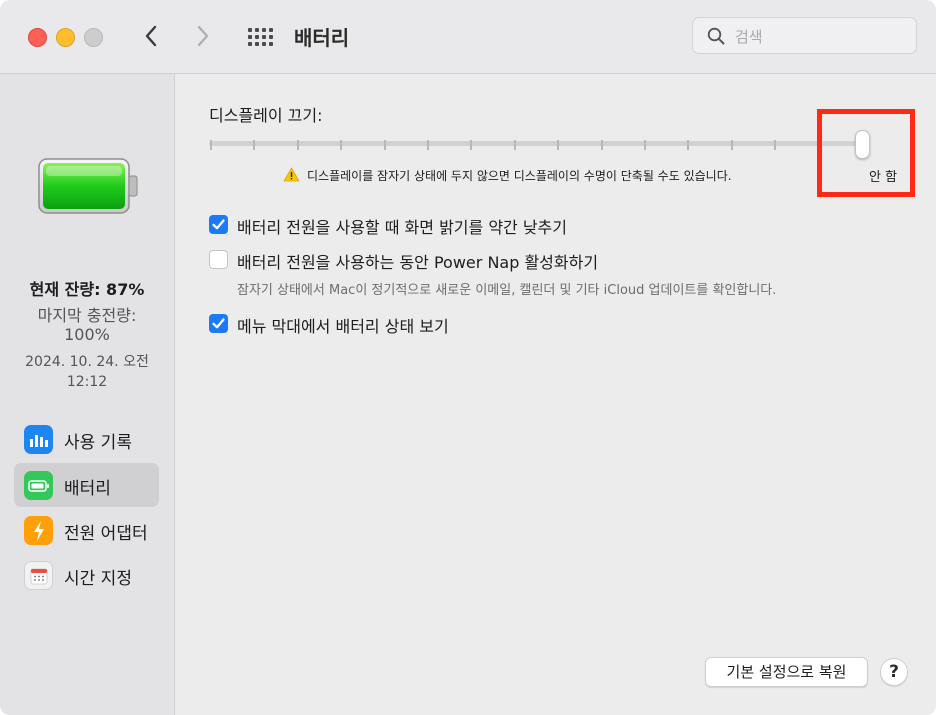 The image size is (936, 715). I want to click on restore-defaults-button: 기본 설정으로 복원, so click(786, 672).